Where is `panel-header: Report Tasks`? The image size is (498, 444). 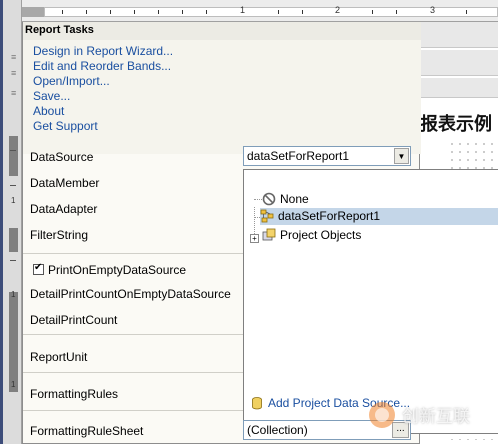
panel-header: Report Tasks is located at coordinates (222, 31).